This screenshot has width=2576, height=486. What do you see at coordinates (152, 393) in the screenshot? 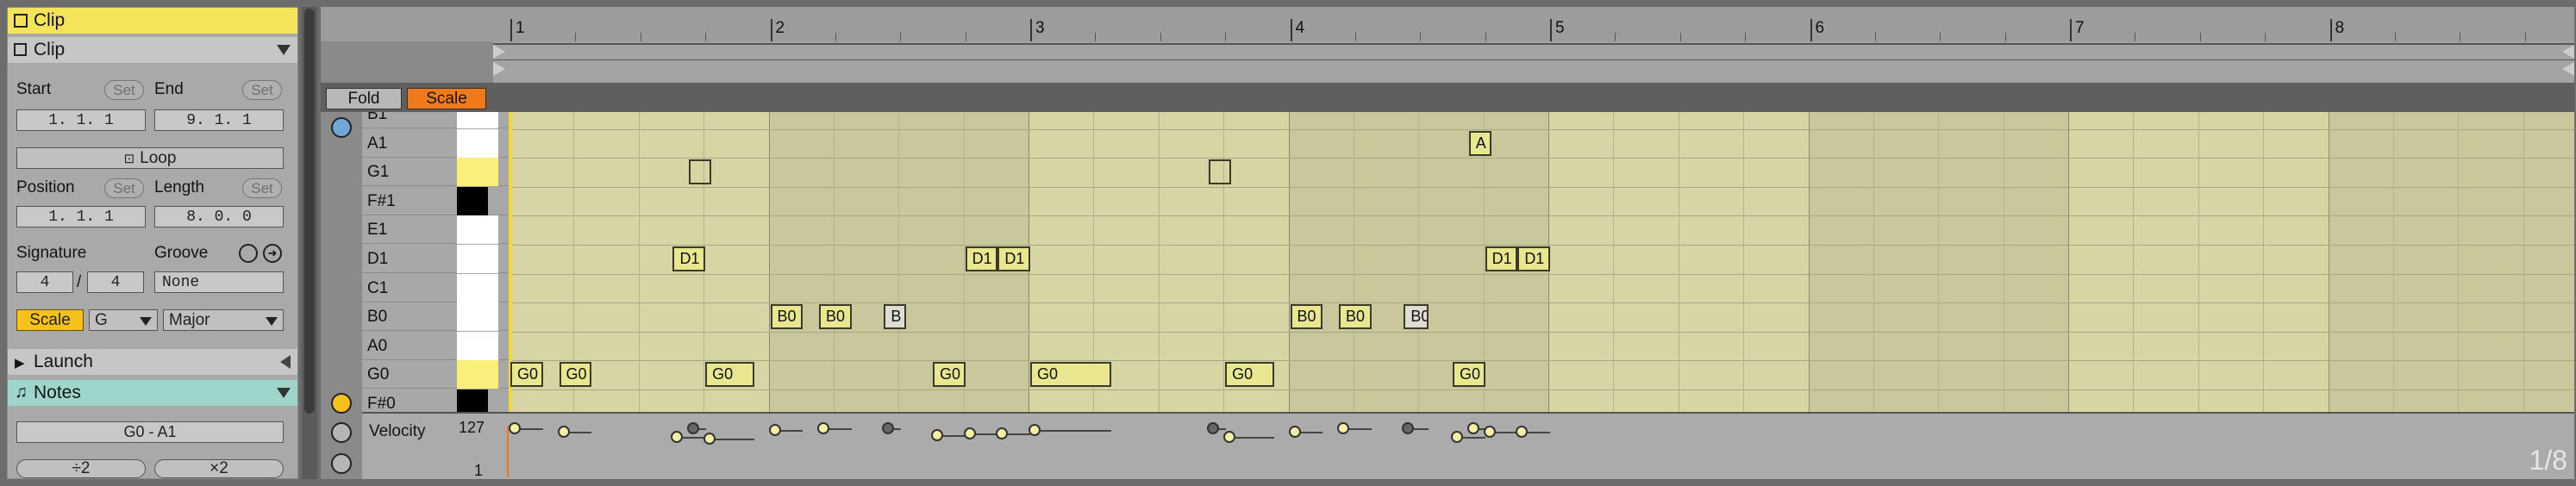
I see `notes-section-header: ♫ Notes` at bounding box center [152, 393].